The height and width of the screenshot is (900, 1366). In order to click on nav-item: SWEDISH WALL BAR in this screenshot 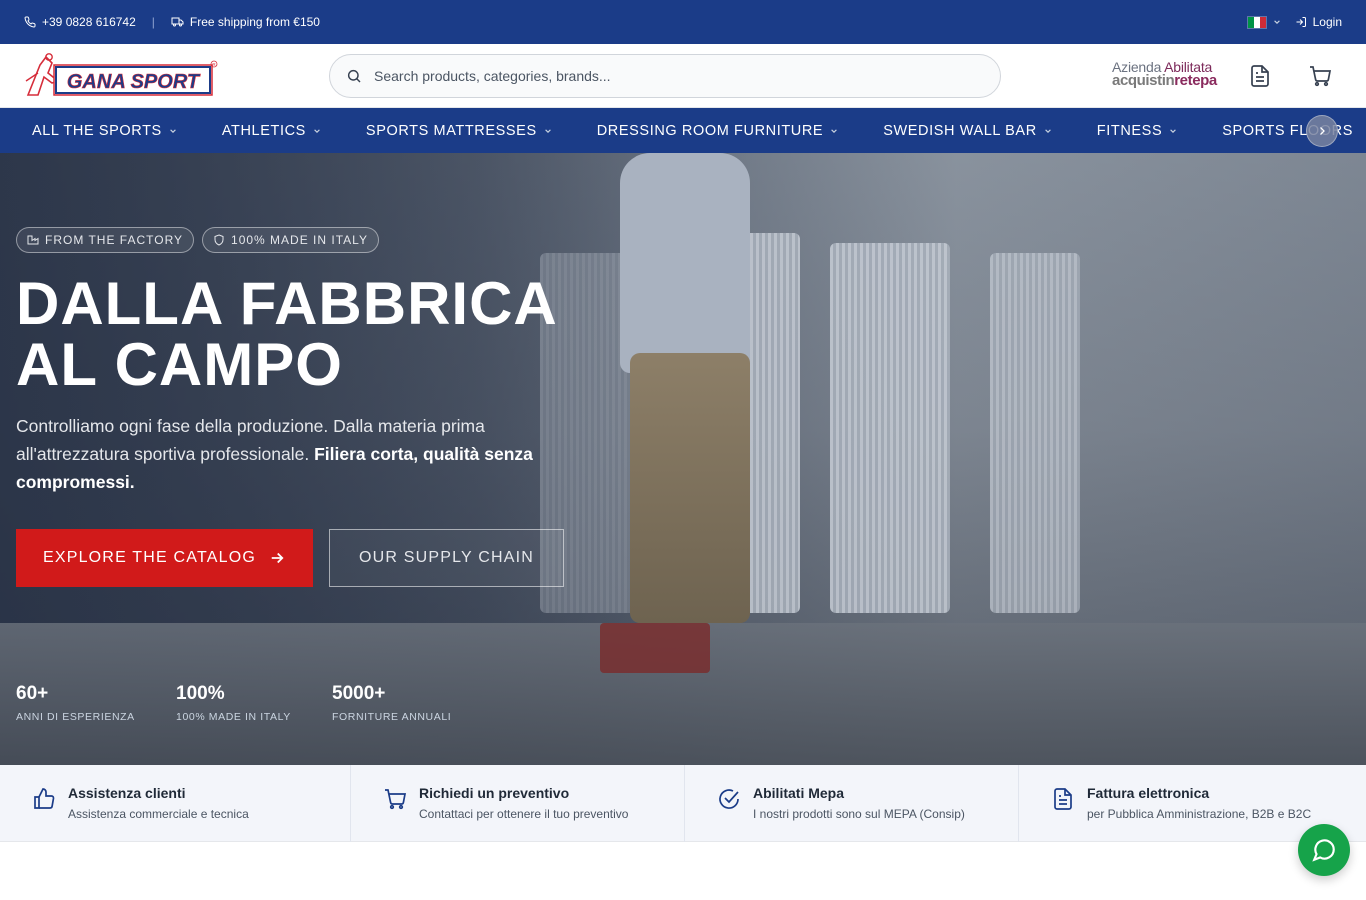, I will do `click(967, 131)`.